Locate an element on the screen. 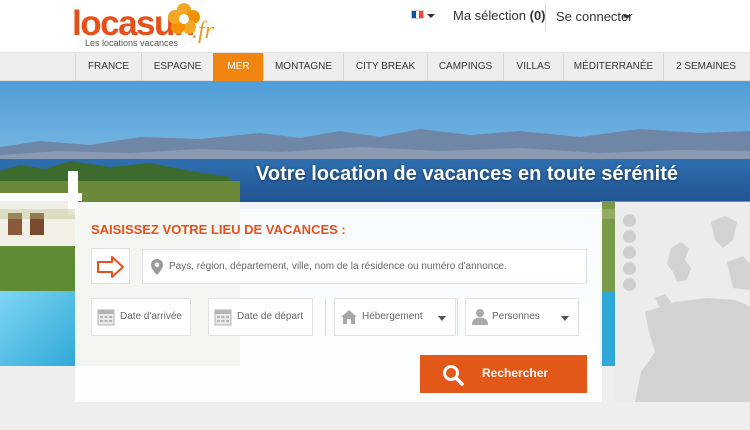  nav-item-villas: VILLAS is located at coordinates (533, 67).